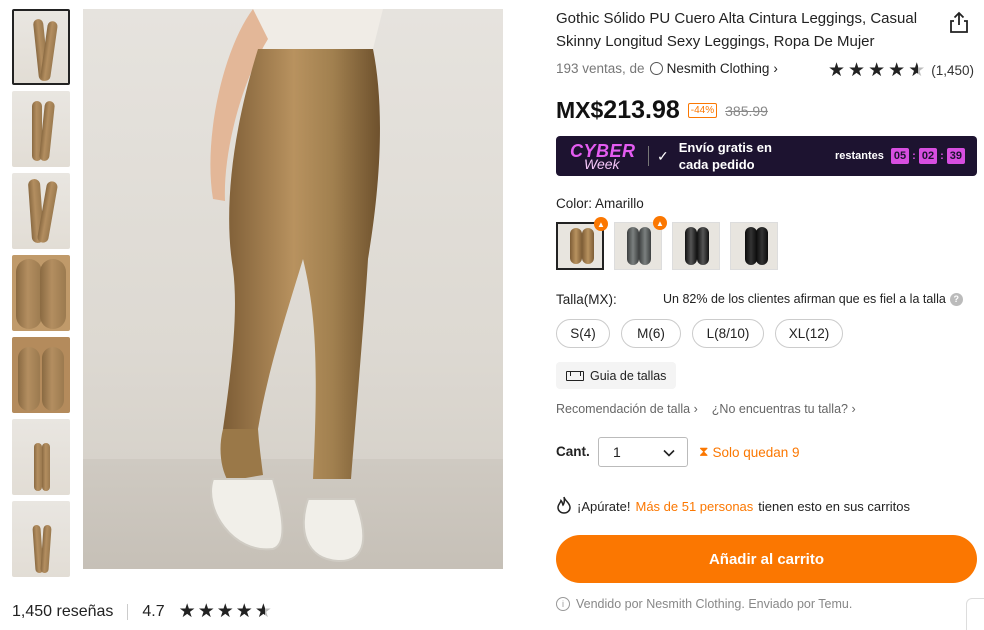 Image resolution: width=984 pixels, height=630 pixels. I want to click on quantity-label: Cant., so click(573, 451).